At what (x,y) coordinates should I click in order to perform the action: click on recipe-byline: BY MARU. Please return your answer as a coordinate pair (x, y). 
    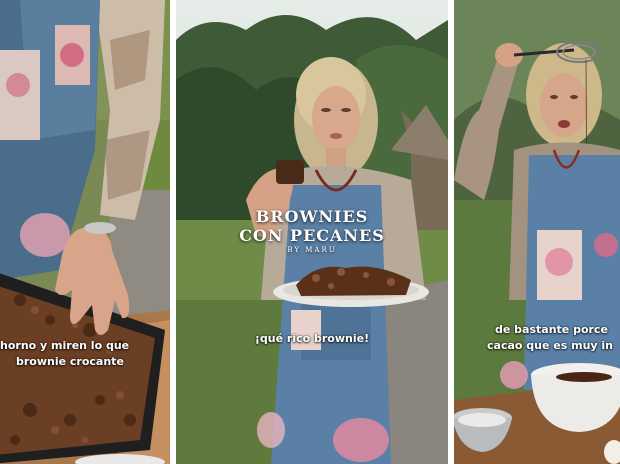
    Looking at the image, I should click on (312, 250).